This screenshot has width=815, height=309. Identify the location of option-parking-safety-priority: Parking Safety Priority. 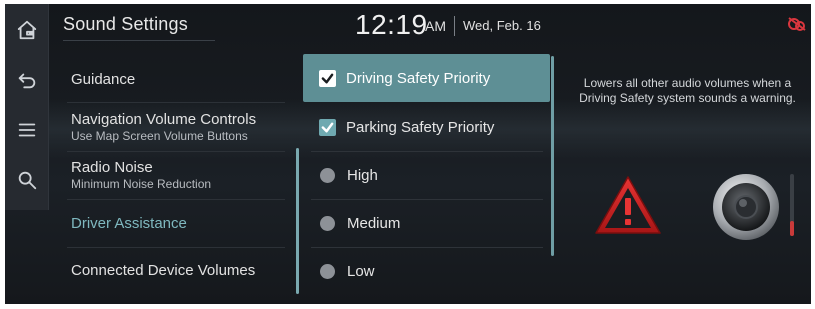
(426, 127).